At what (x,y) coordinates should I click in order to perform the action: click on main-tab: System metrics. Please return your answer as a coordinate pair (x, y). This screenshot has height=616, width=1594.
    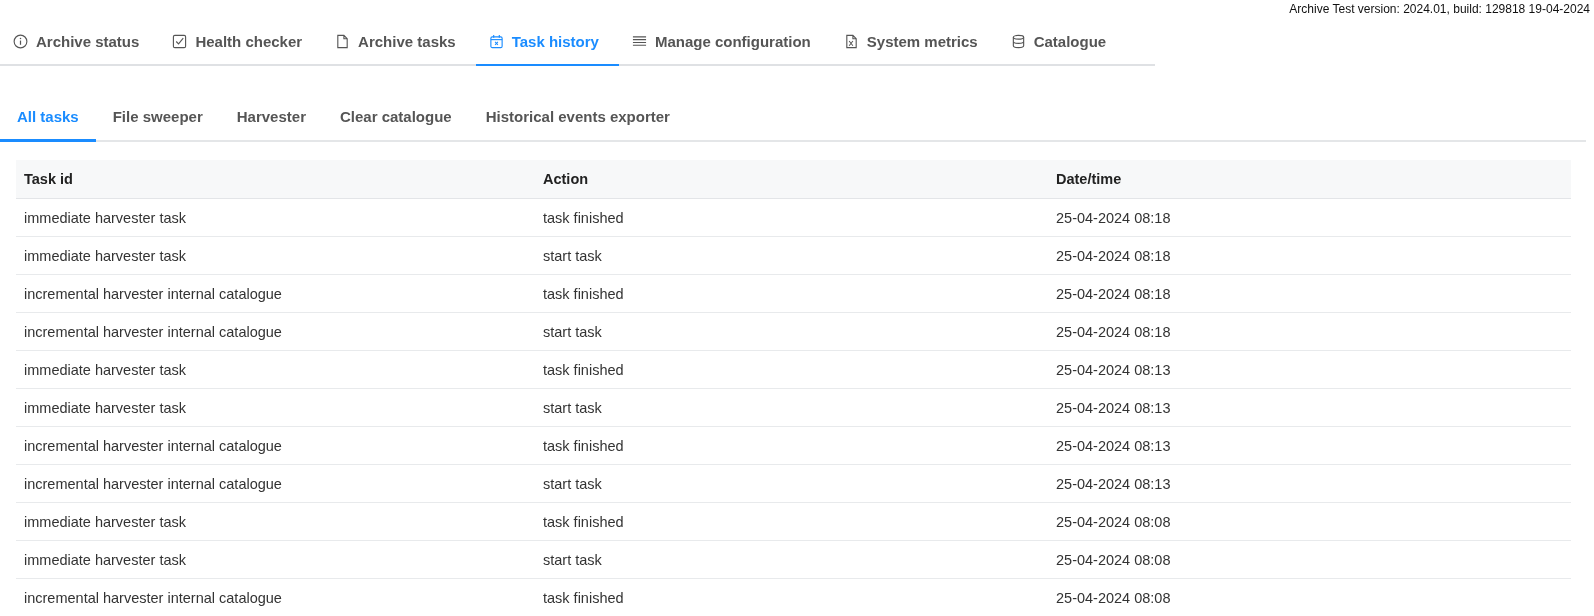
    Looking at the image, I should click on (914, 42).